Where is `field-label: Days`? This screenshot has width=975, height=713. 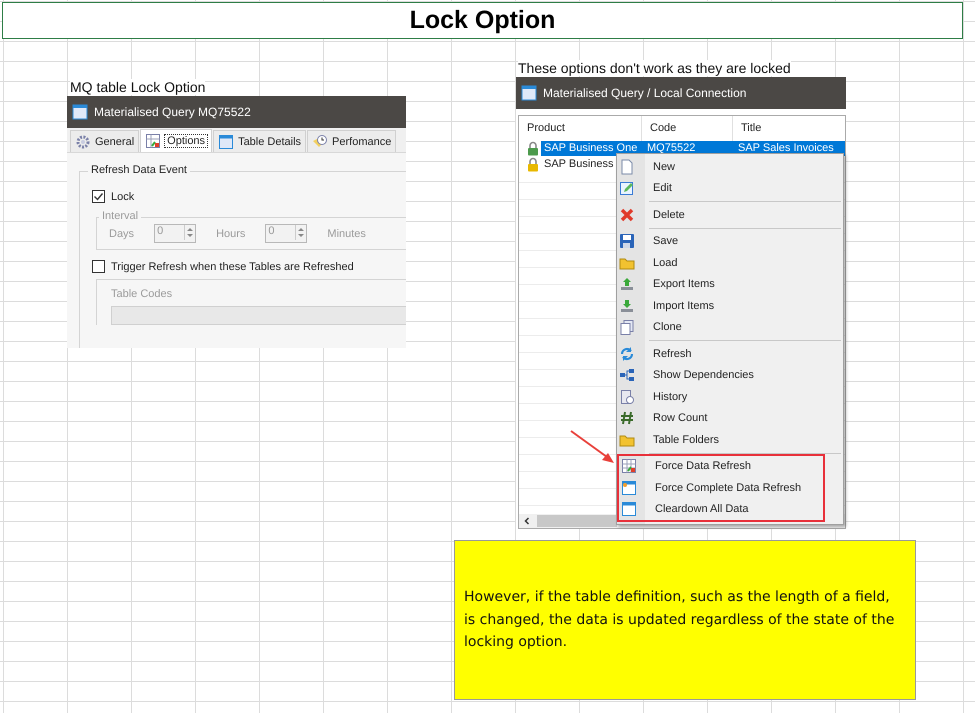 field-label: Days is located at coordinates (121, 234).